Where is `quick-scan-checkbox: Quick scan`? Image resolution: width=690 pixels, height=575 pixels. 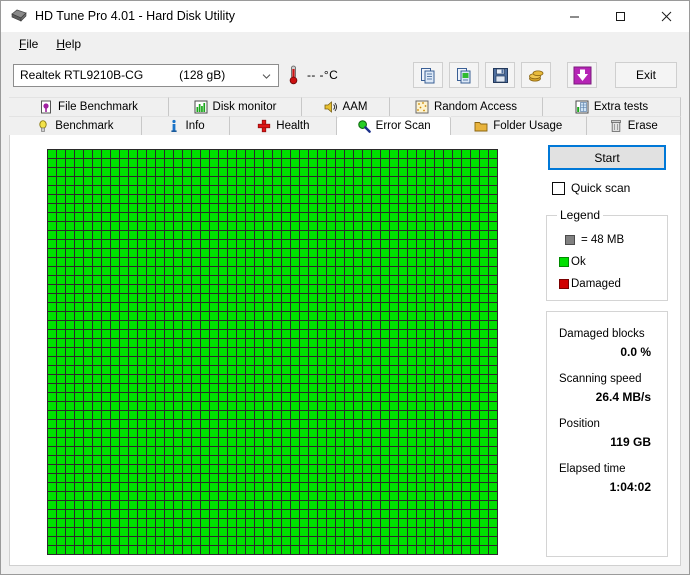
quick-scan-checkbox: Quick scan is located at coordinates (612, 188).